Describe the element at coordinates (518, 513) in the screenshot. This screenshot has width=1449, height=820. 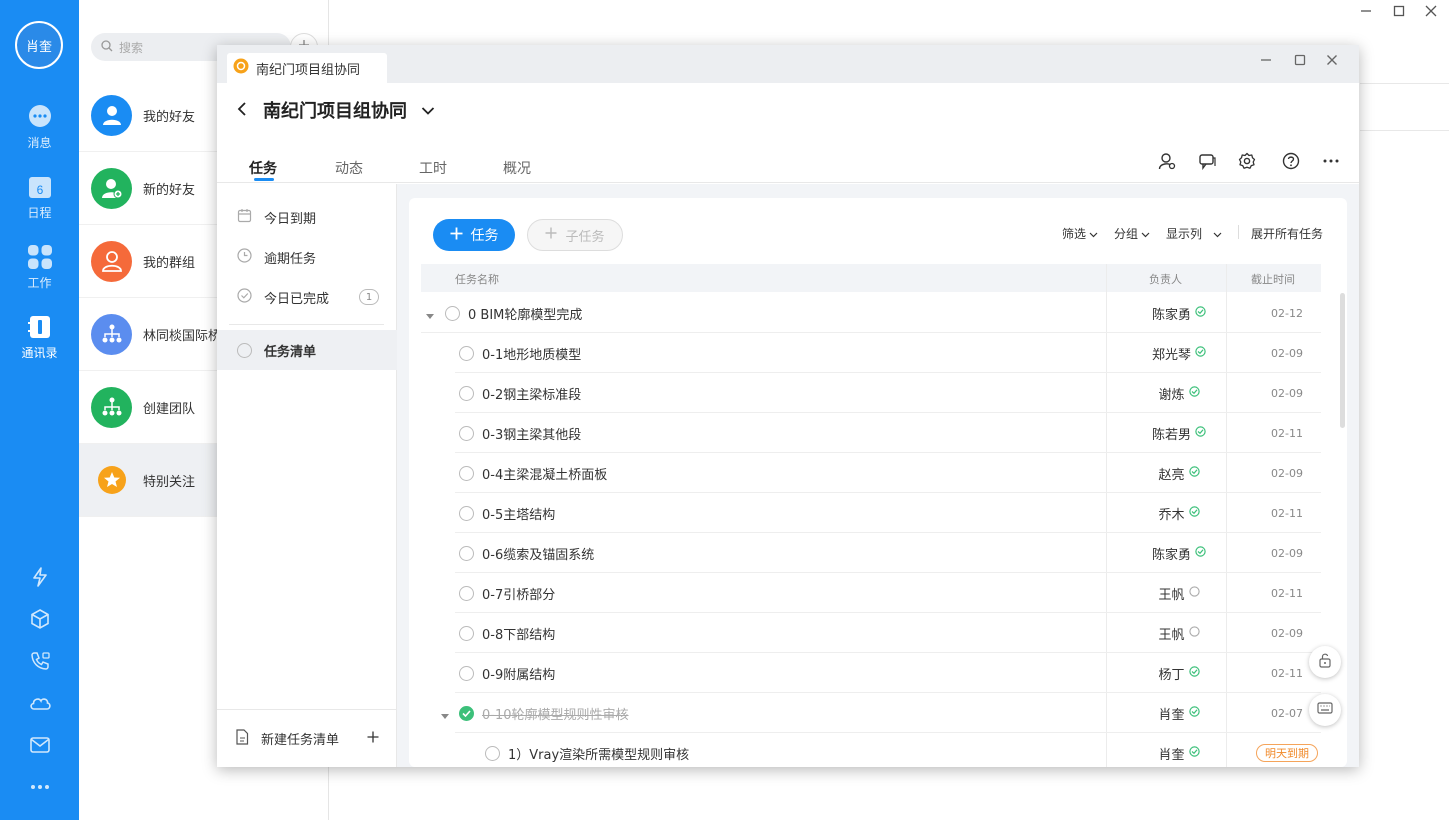
I see `task-name: 0-5主塔结构` at that location.